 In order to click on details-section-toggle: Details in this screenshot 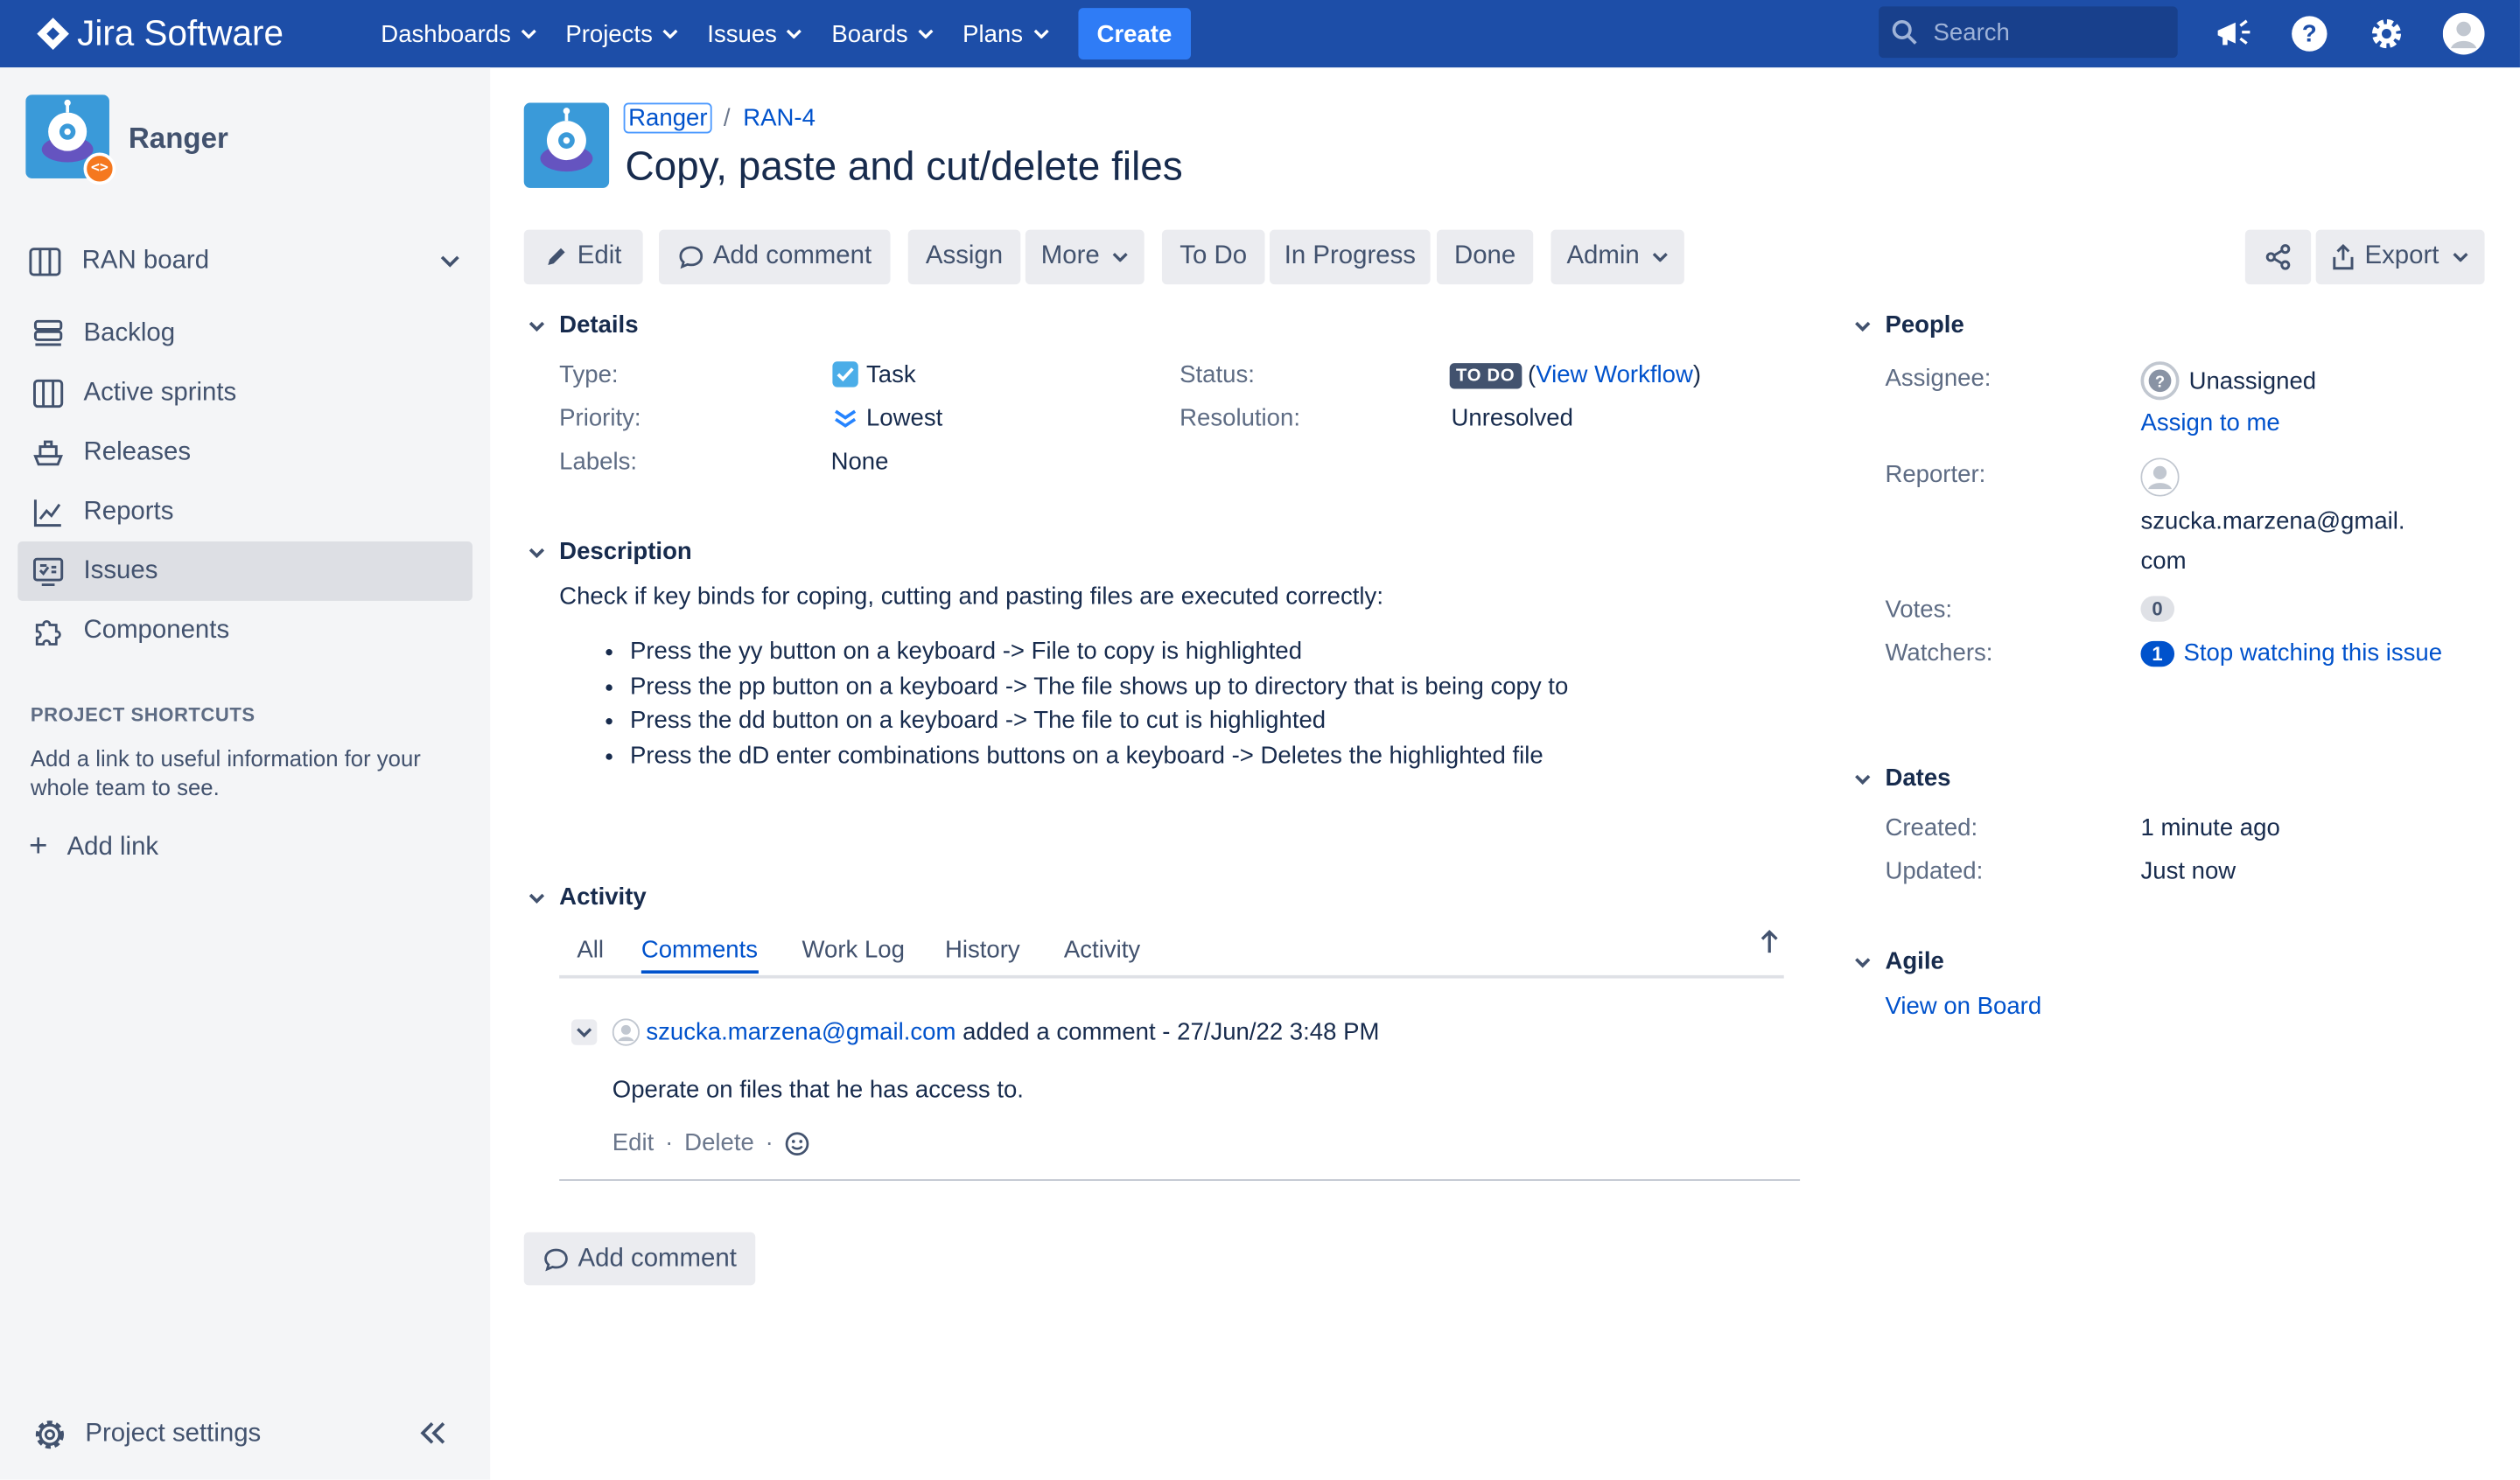, I will do `click(583, 325)`.